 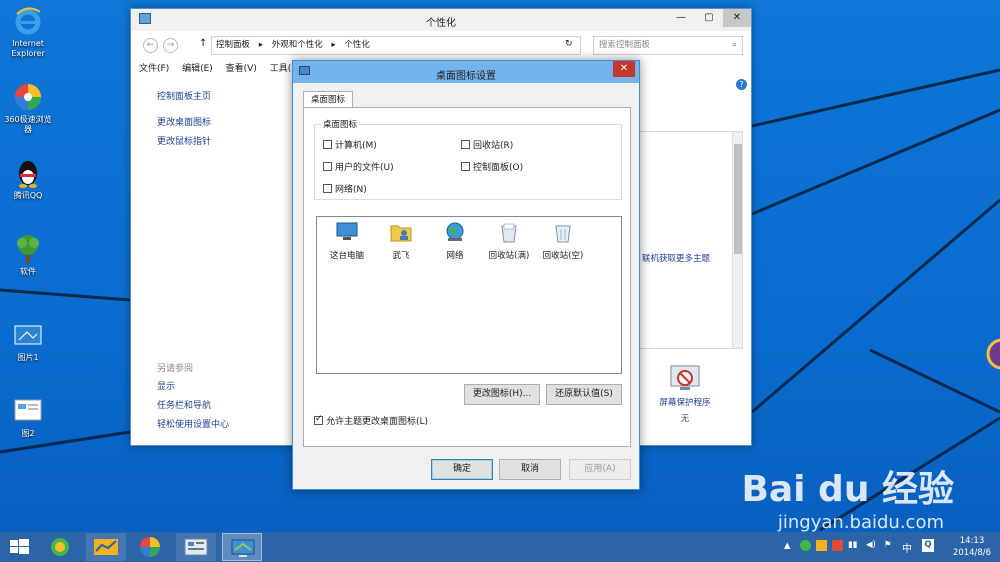 I want to click on desktop-icon-software: 软件, so click(x=28, y=255).